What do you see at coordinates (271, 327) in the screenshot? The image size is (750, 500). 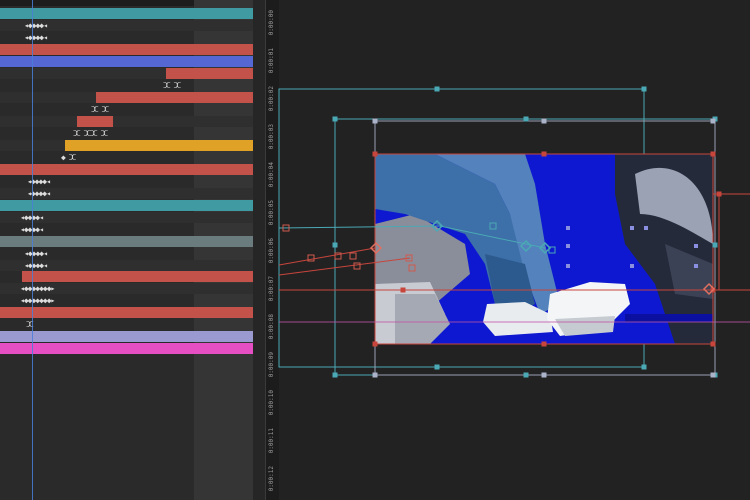 I see `ruler-label: 0:00:08` at bounding box center [271, 327].